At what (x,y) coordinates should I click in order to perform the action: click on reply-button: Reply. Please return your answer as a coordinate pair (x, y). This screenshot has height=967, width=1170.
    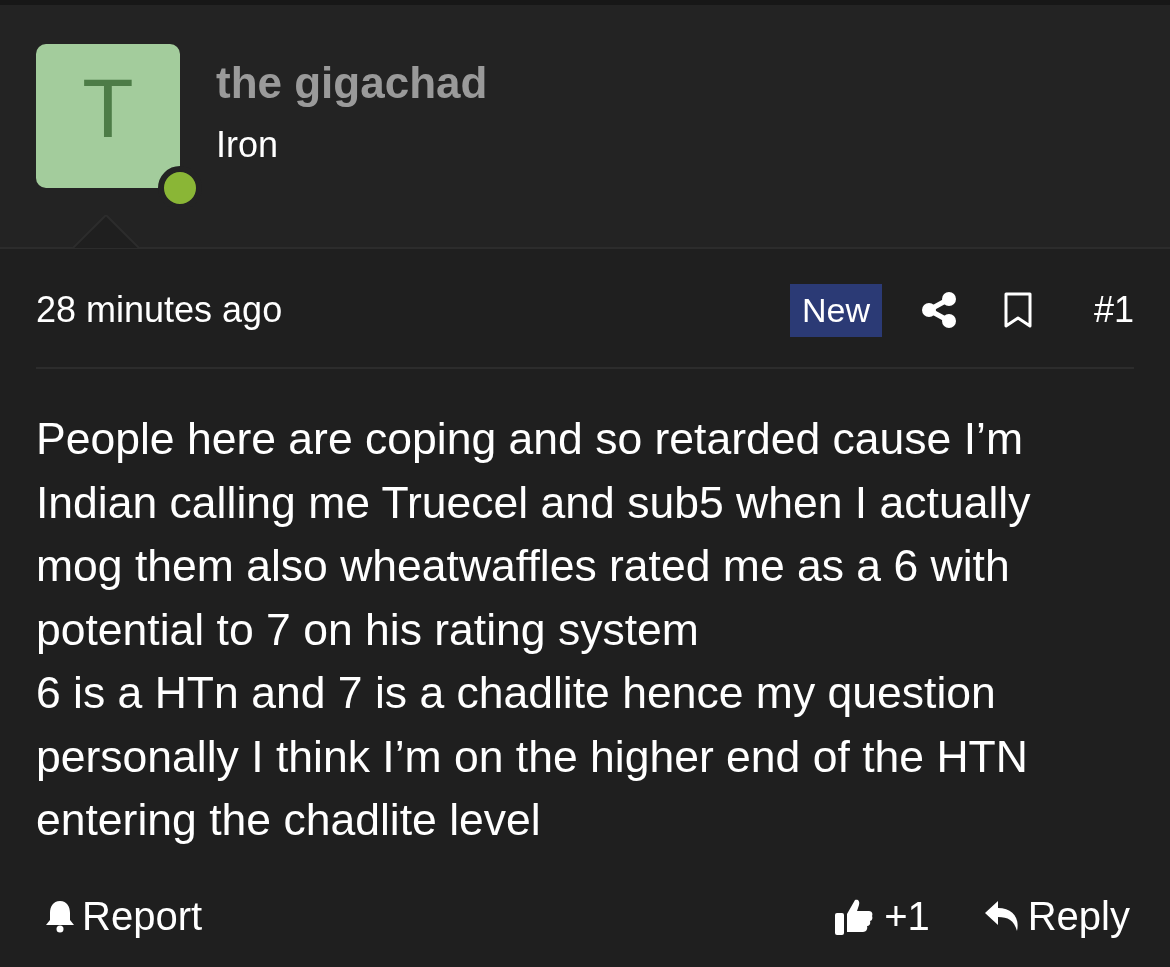
    Looking at the image, I should click on (1056, 916).